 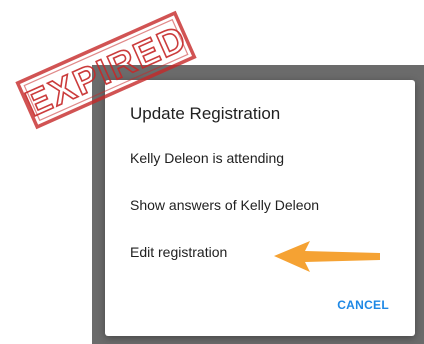 What do you see at coordinates (178, 252) in the screenshot?
I see `menu-item-edit-registration: Edit registration` at bounding box center [178, 252].